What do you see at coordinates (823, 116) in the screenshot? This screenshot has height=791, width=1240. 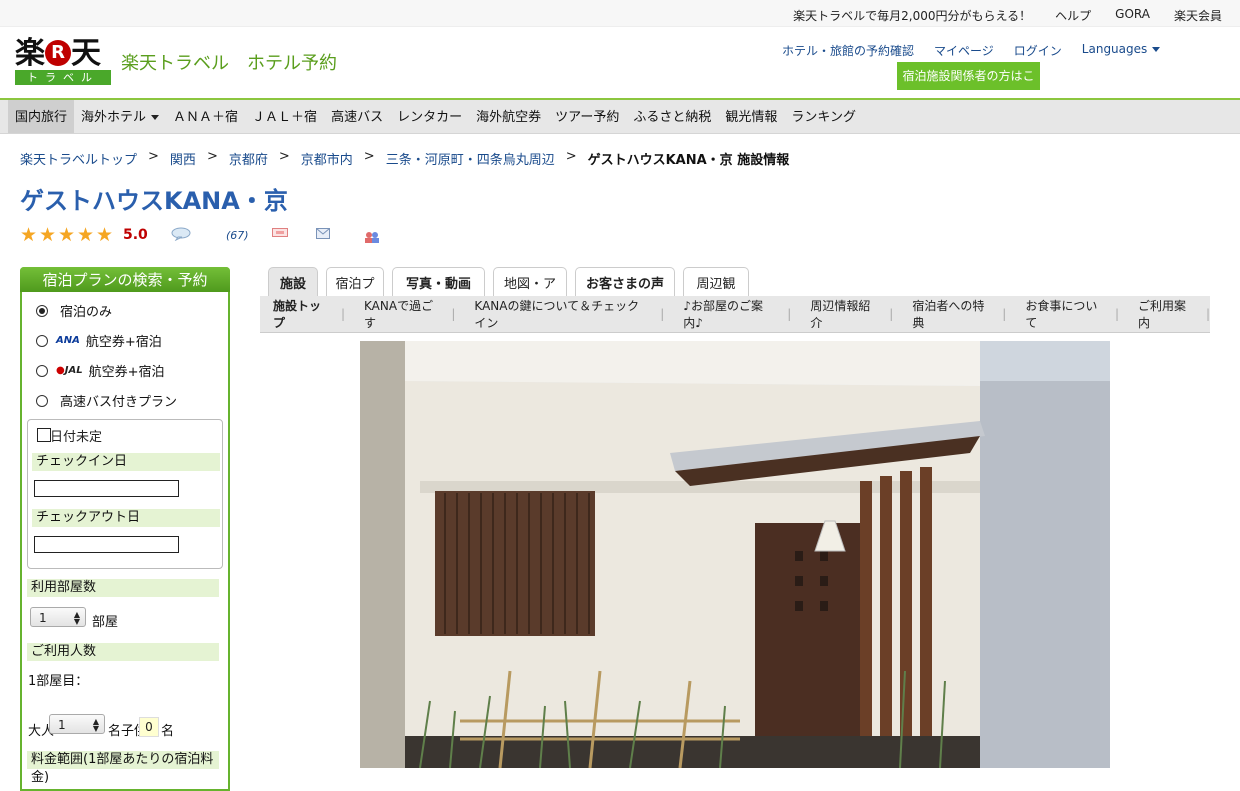 I see `nav-item-ranking: ランキング` at bounding box center [823, 116].